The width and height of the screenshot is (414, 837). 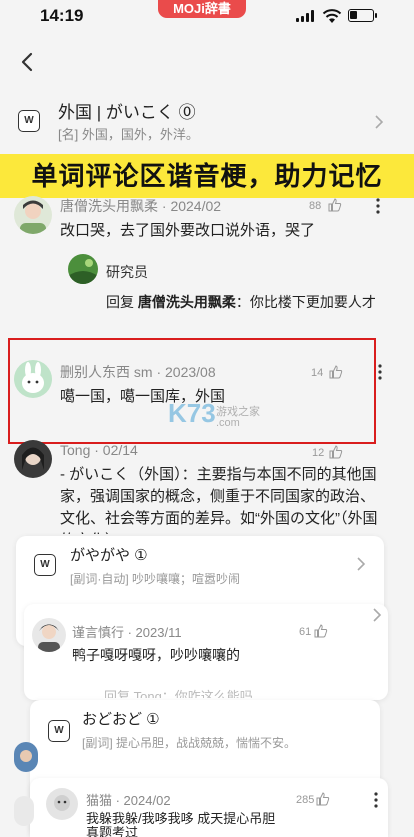 I want to click on comment-username: Tong · 02/14, so click(x=99, y=450).